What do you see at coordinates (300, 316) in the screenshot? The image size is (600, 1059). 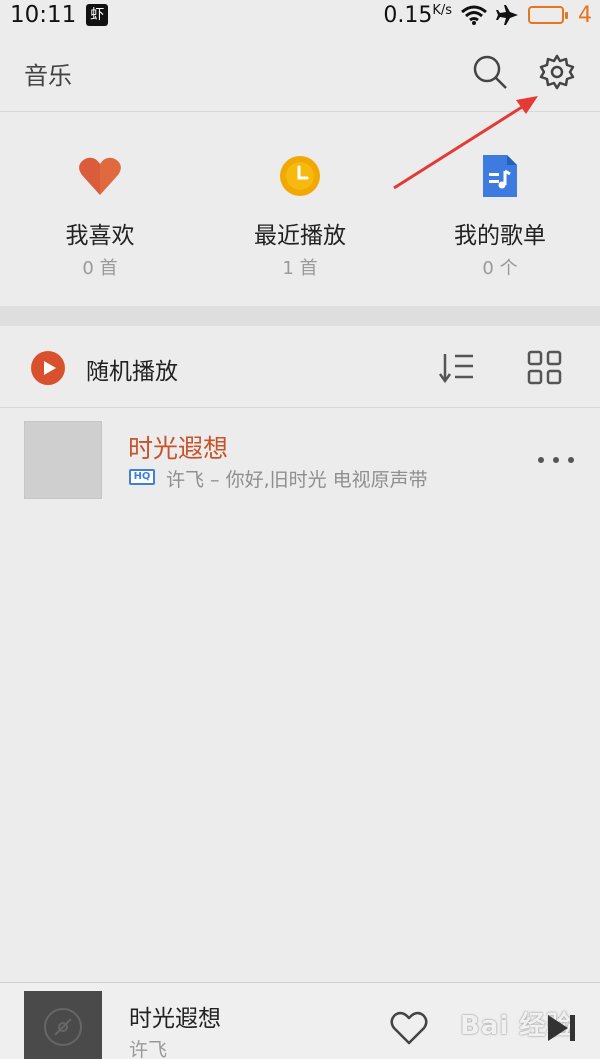 I see `section-divider` at bounding box center [300, 316].